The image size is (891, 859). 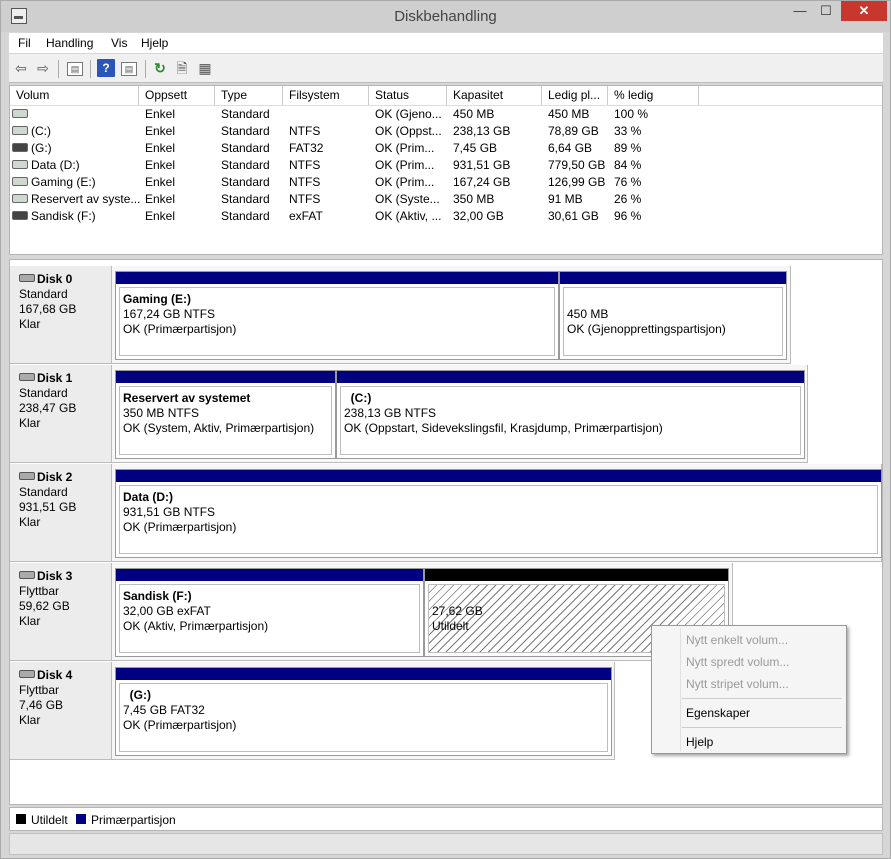 What do you see at coordinates (573, 216) in the screenshot?
I see `cell-free-space: 30,61 GB` at bounding box center [573, 216].